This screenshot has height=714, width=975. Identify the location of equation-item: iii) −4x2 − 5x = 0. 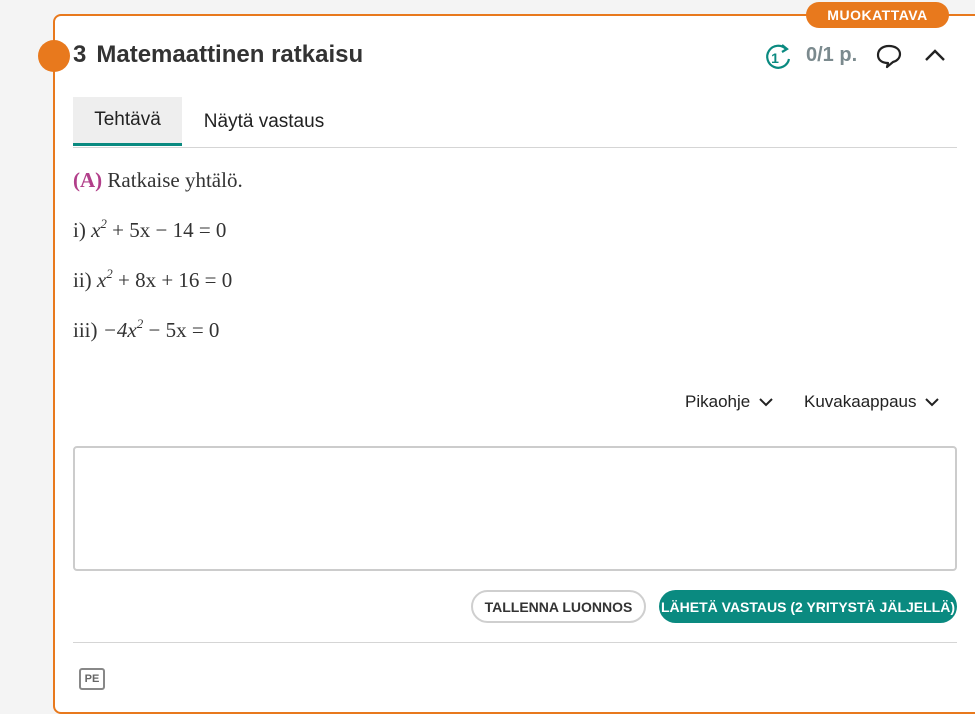
(146, 329).